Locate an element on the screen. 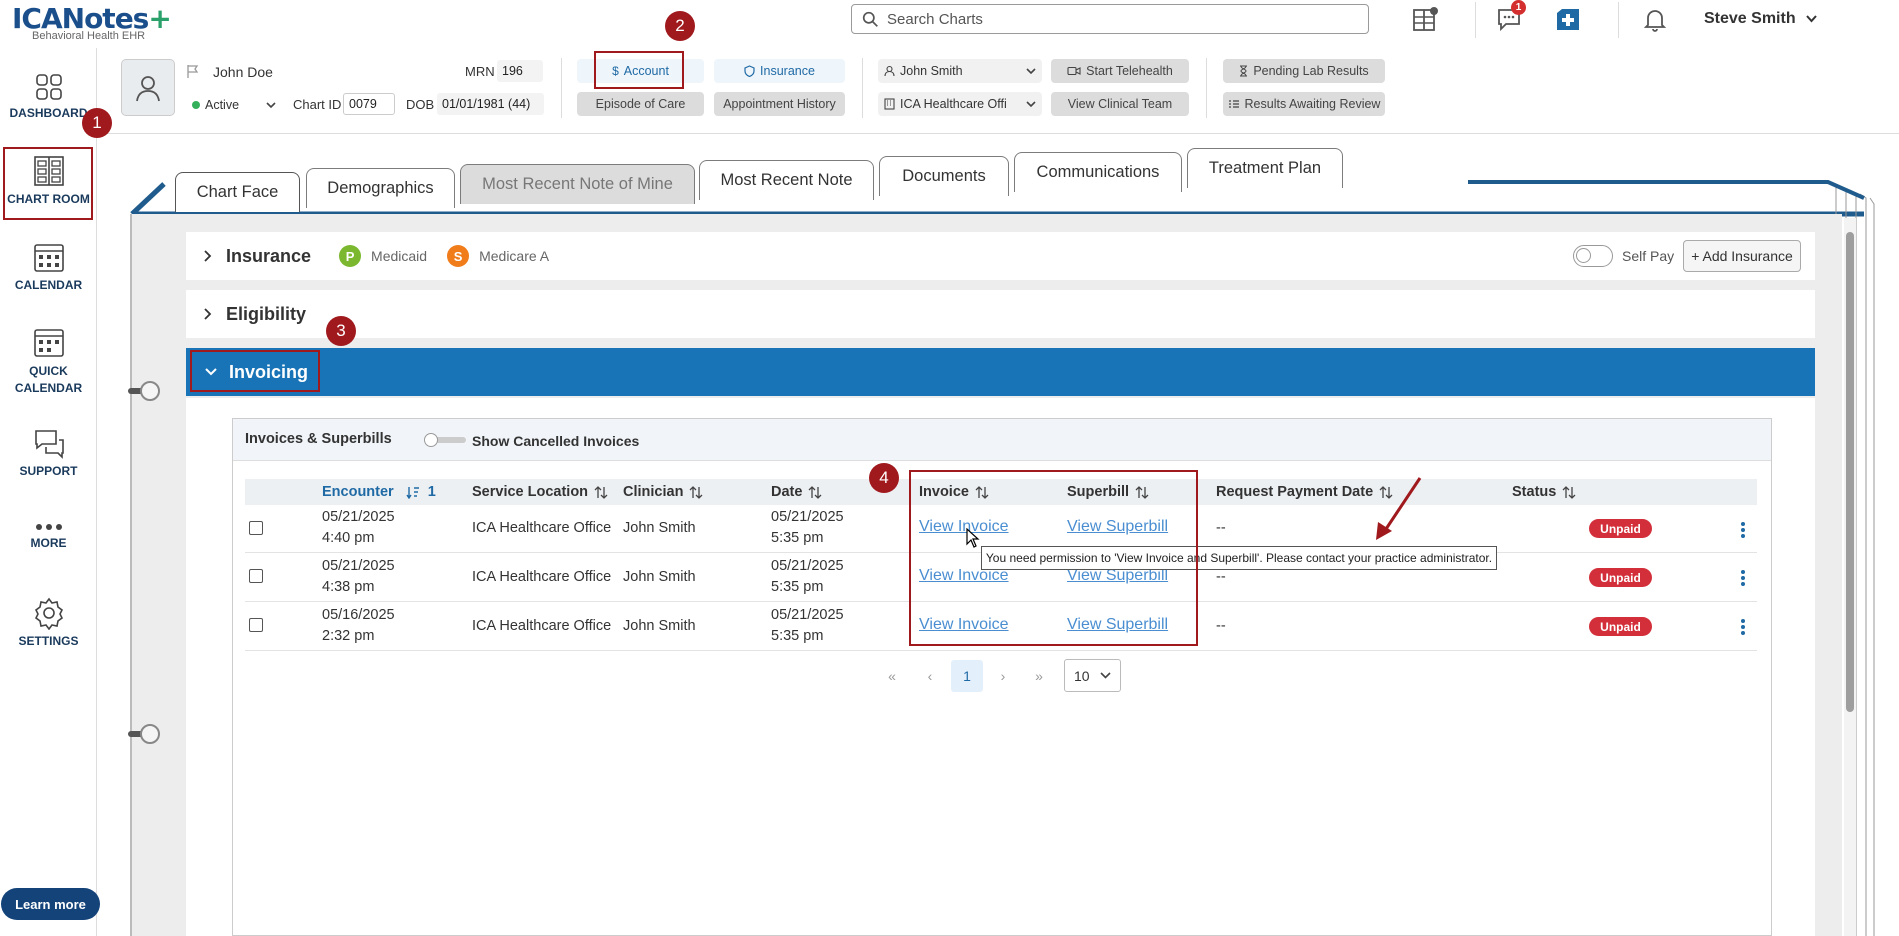 This screenshot has height=936, width=1899. self-pay-label: Self Pay is located at coordinates (1648, 256).